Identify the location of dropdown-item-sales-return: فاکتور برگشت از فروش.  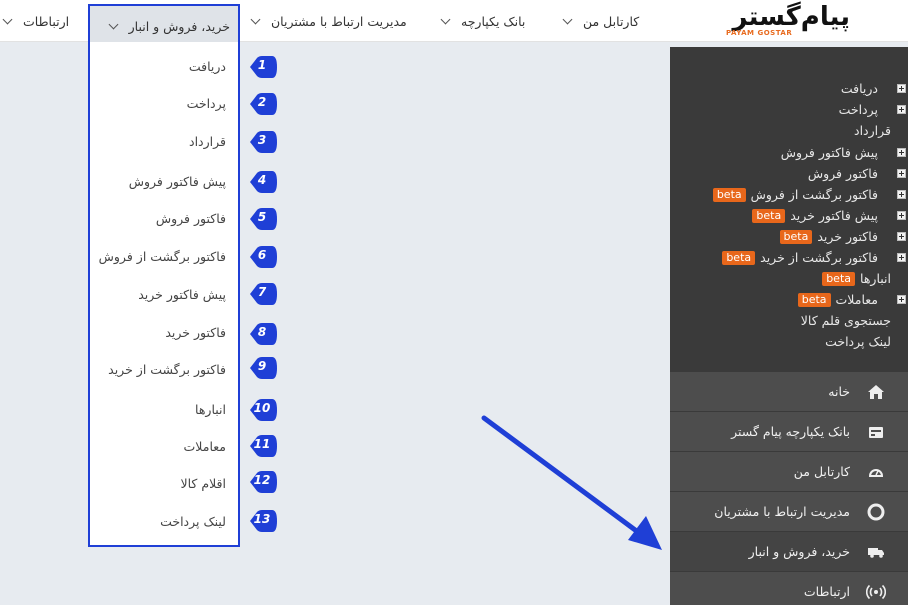
(162, 256).